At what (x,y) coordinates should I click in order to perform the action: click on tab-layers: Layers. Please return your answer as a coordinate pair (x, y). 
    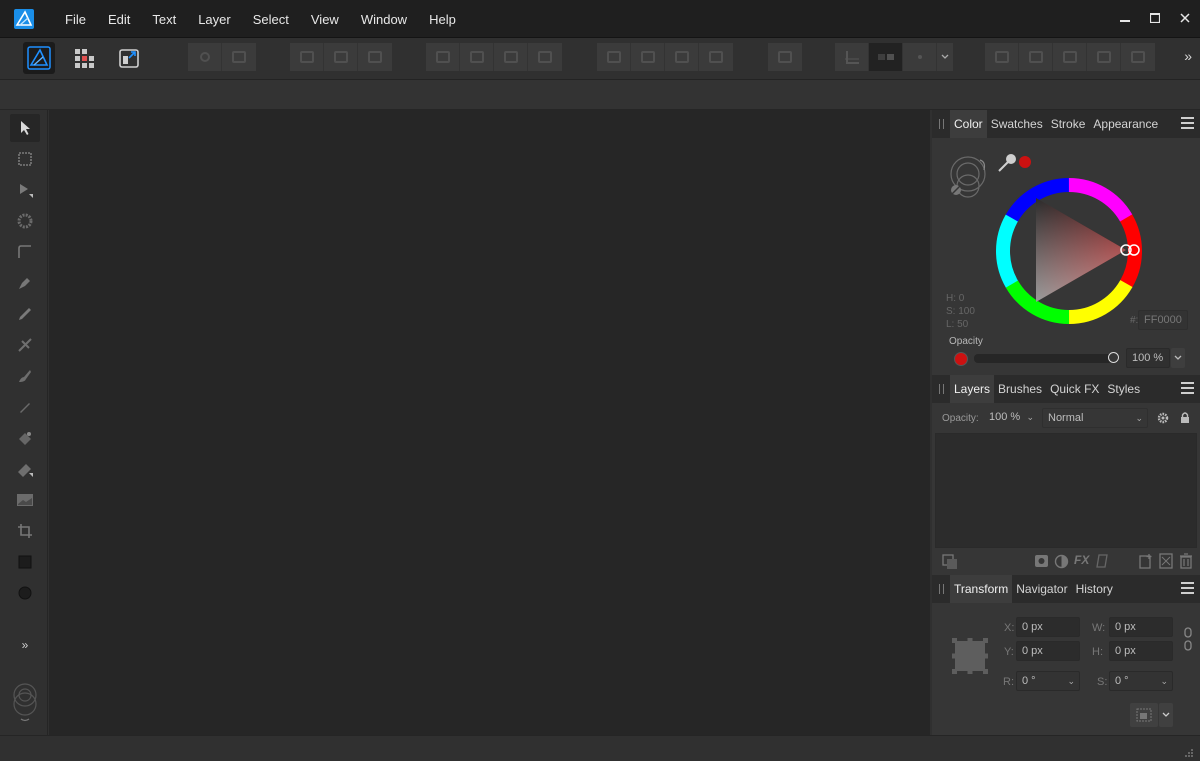
    Looking at the image, I should click on (972, 389).